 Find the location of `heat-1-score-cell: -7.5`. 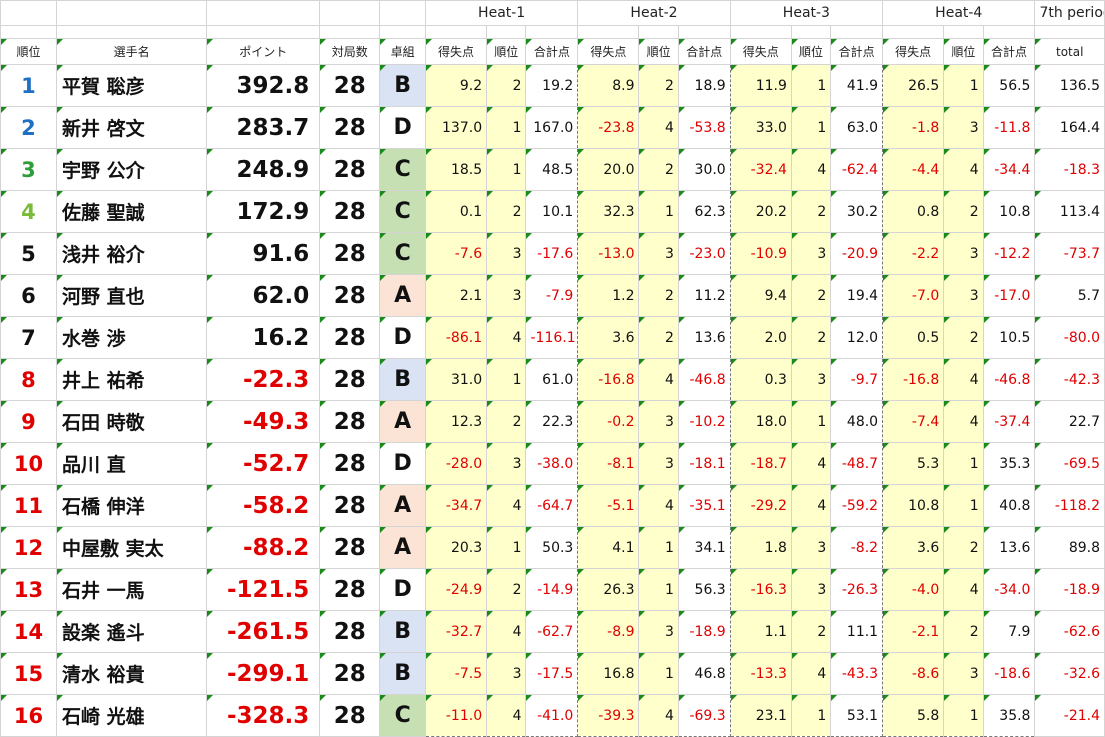

heat-1-score-cell: -7.5 is located at coordinates (456, 673).